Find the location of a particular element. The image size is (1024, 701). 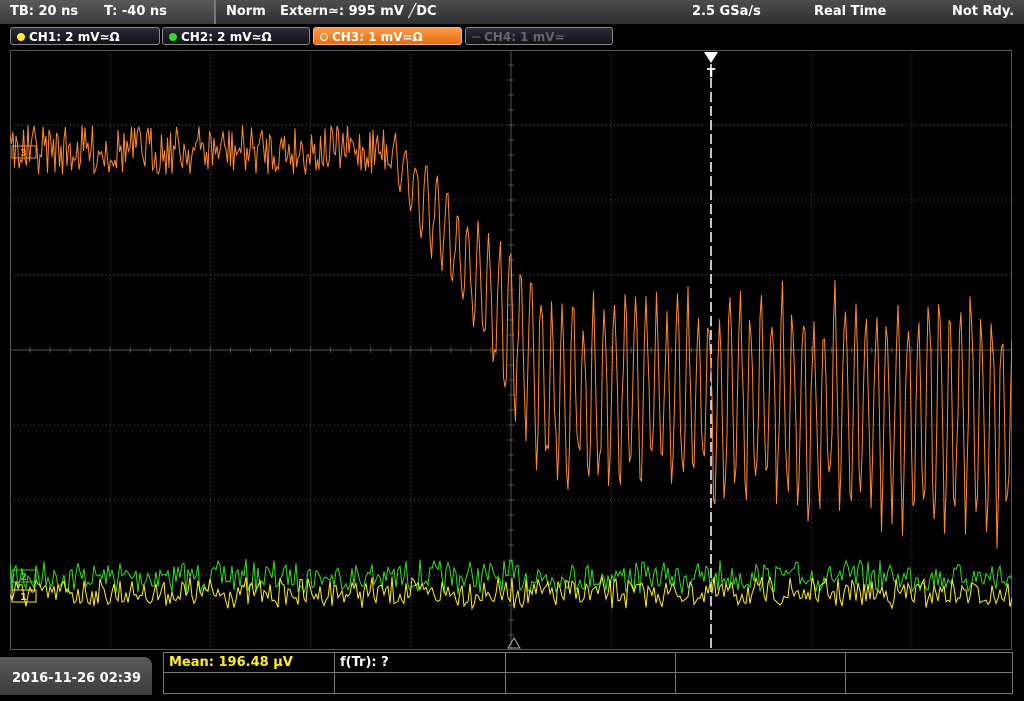

trigger-mode-label: Norm is located at coordinates (246, 11).